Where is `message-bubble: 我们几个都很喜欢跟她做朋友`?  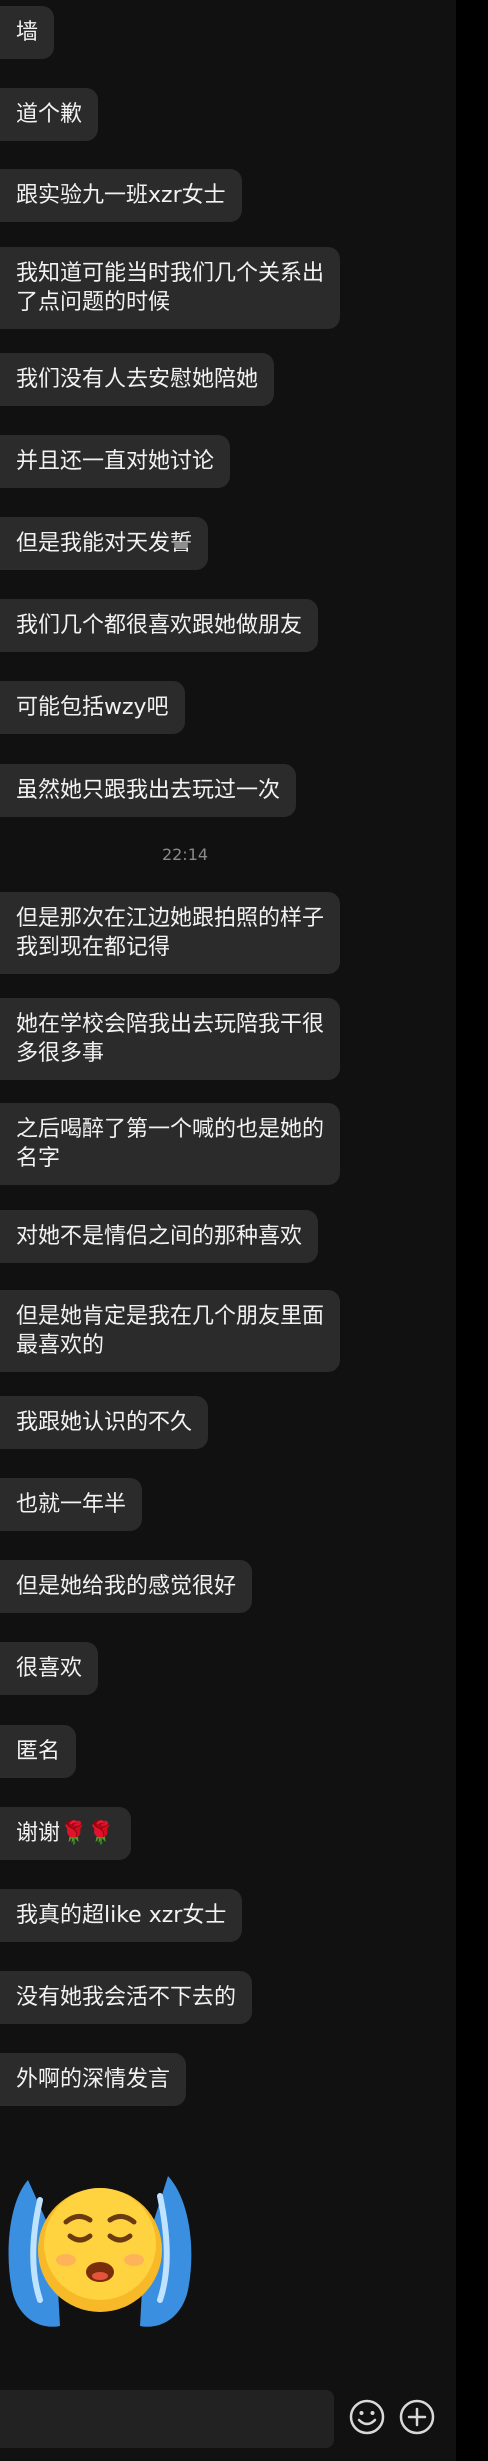
message-bubble: 我们几个都很喜欢跟她做朋友 is located at coordinates (159, 625).